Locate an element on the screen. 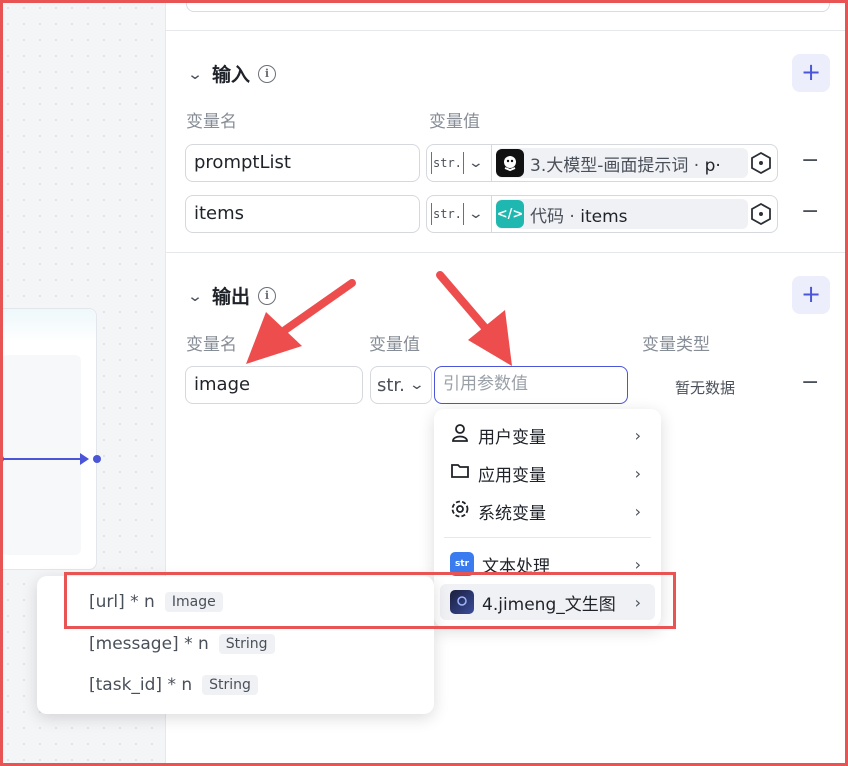 The width and height of the screenshot is (848, 766). llm-node-icon is located at coordinates (510, 163).